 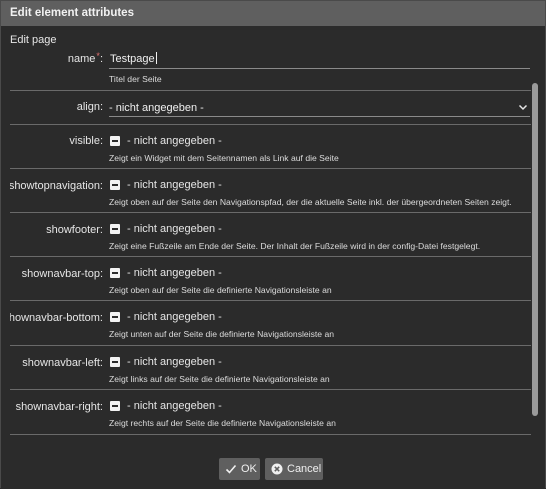 I want to click on shownavbar-bottom-label: shownavbar-bottom:, so click(x=56, y=318).